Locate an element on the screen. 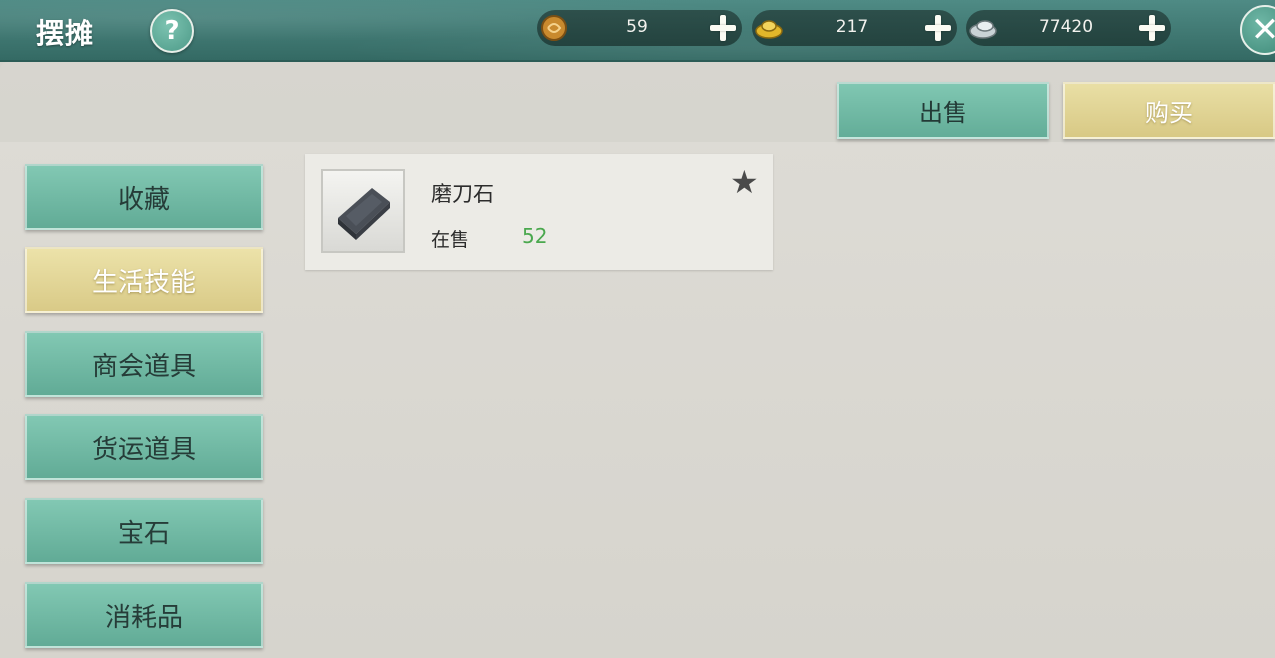 The width and height of the screenshot is (1275, 658). item-status-label: 在售 is located at coordinates (450, 240).